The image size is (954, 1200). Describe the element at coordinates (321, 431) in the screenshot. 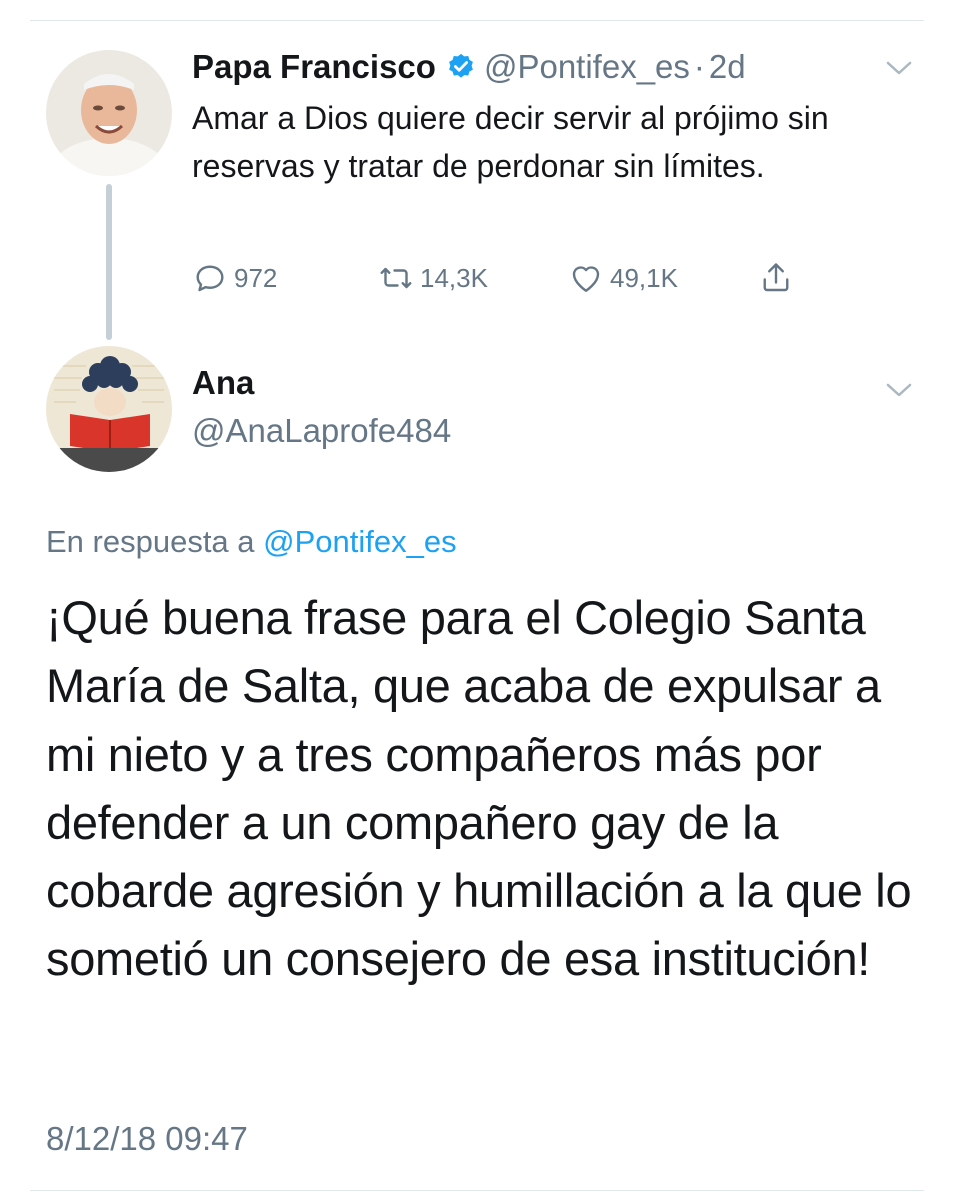

I see `reply-handle: @AnaLaprofe484` at that location.